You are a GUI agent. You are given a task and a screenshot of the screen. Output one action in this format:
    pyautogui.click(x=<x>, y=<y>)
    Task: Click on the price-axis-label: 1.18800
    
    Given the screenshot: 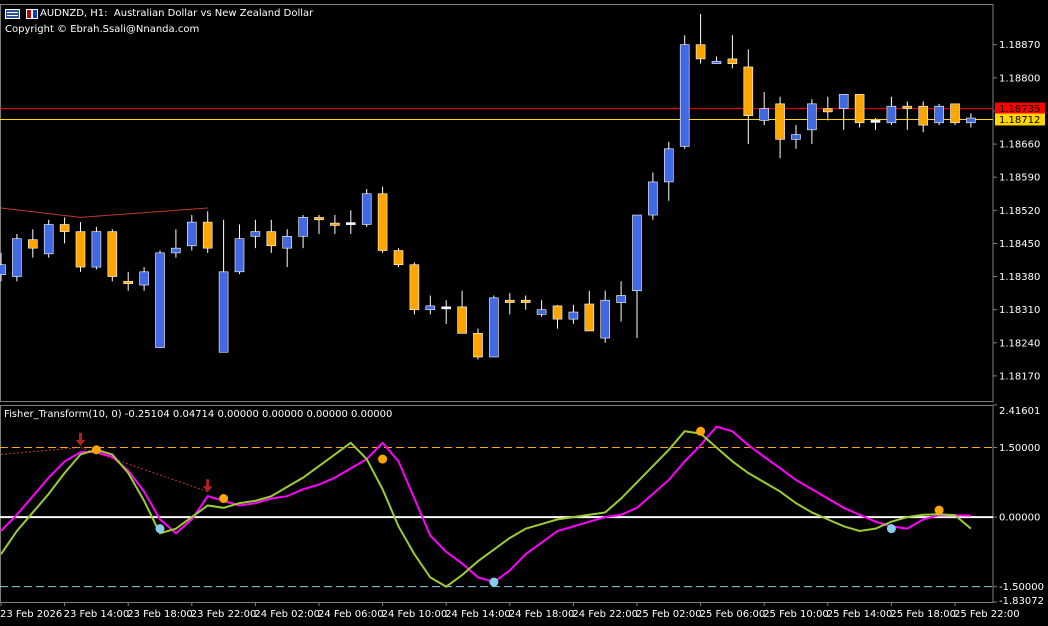 What is the action you would take?
    pyautogui.click(x=1019, y=78)
    